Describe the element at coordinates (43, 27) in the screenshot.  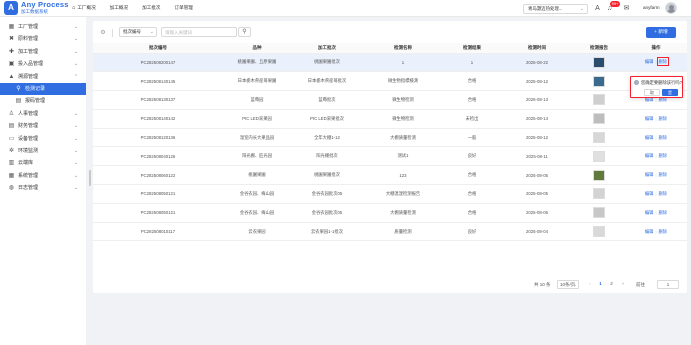
I see `sidebar-item-building: ▦ 工厂管理 ⌄` at that location.